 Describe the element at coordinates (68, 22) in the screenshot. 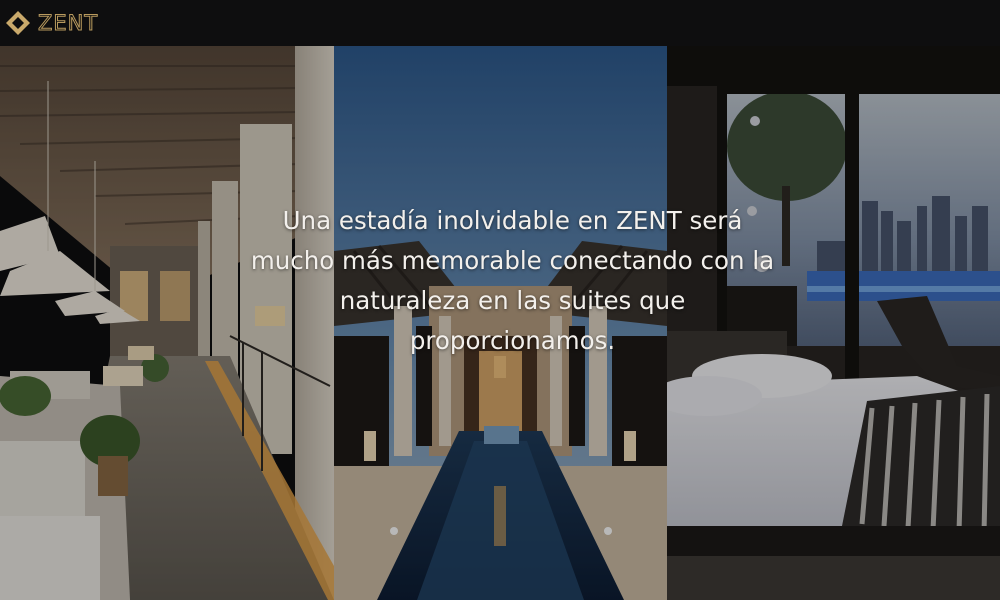

I see `brand-name: ZENT` at that location.